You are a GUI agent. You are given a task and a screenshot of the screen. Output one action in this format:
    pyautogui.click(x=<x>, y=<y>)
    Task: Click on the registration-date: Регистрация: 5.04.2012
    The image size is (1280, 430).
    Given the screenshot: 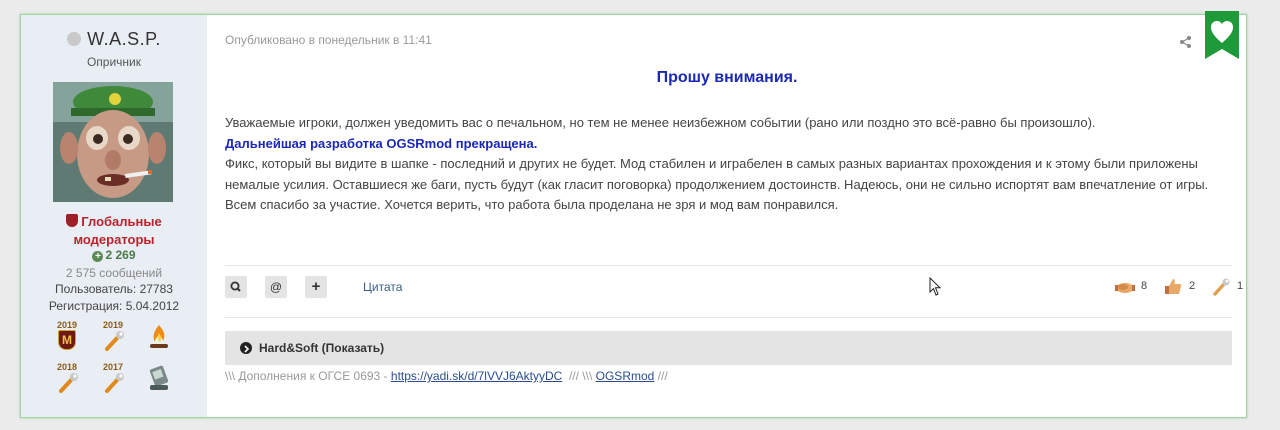 What is the action you would take?
    pyautogui.click(x=114, y=306)
    